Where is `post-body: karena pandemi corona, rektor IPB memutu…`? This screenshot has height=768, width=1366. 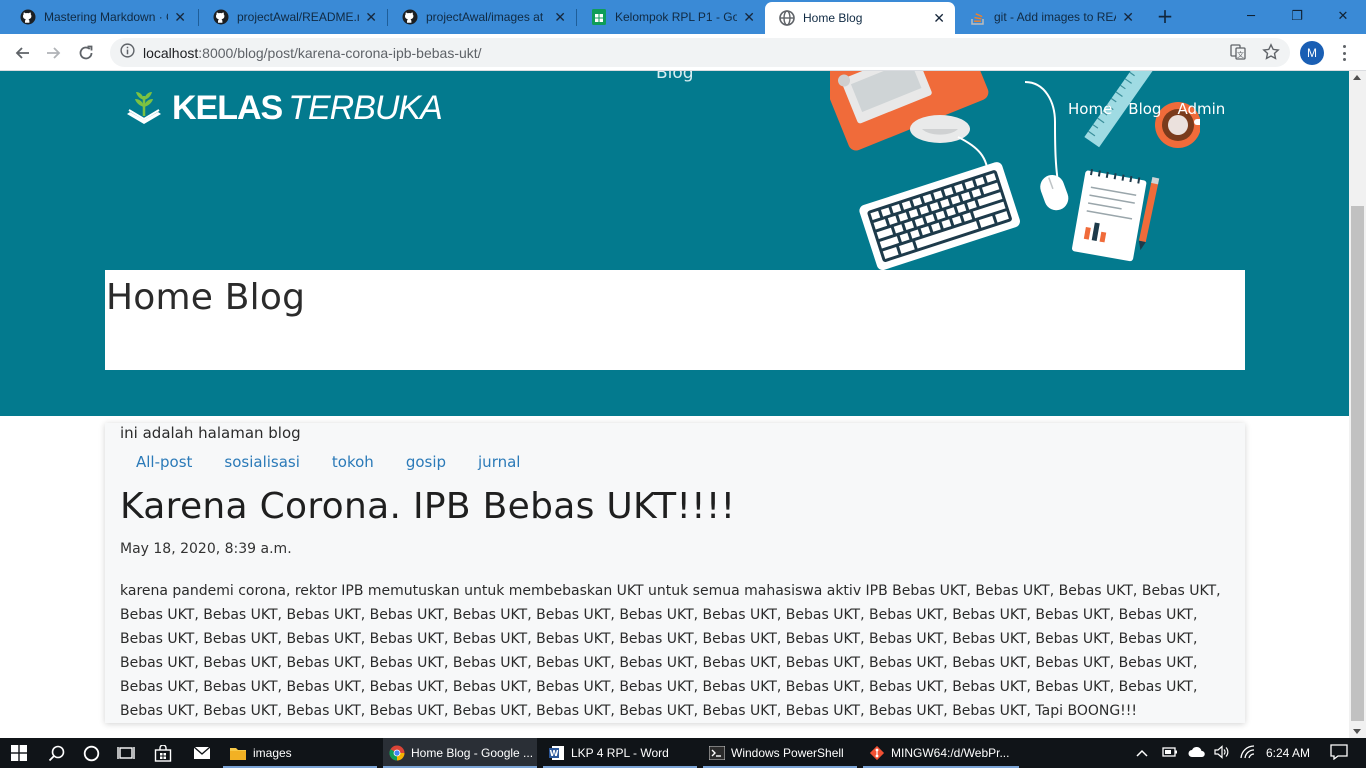 post-body: karena pandemi corona, rektor IPB memutu… is located at coordinates (670, 651).